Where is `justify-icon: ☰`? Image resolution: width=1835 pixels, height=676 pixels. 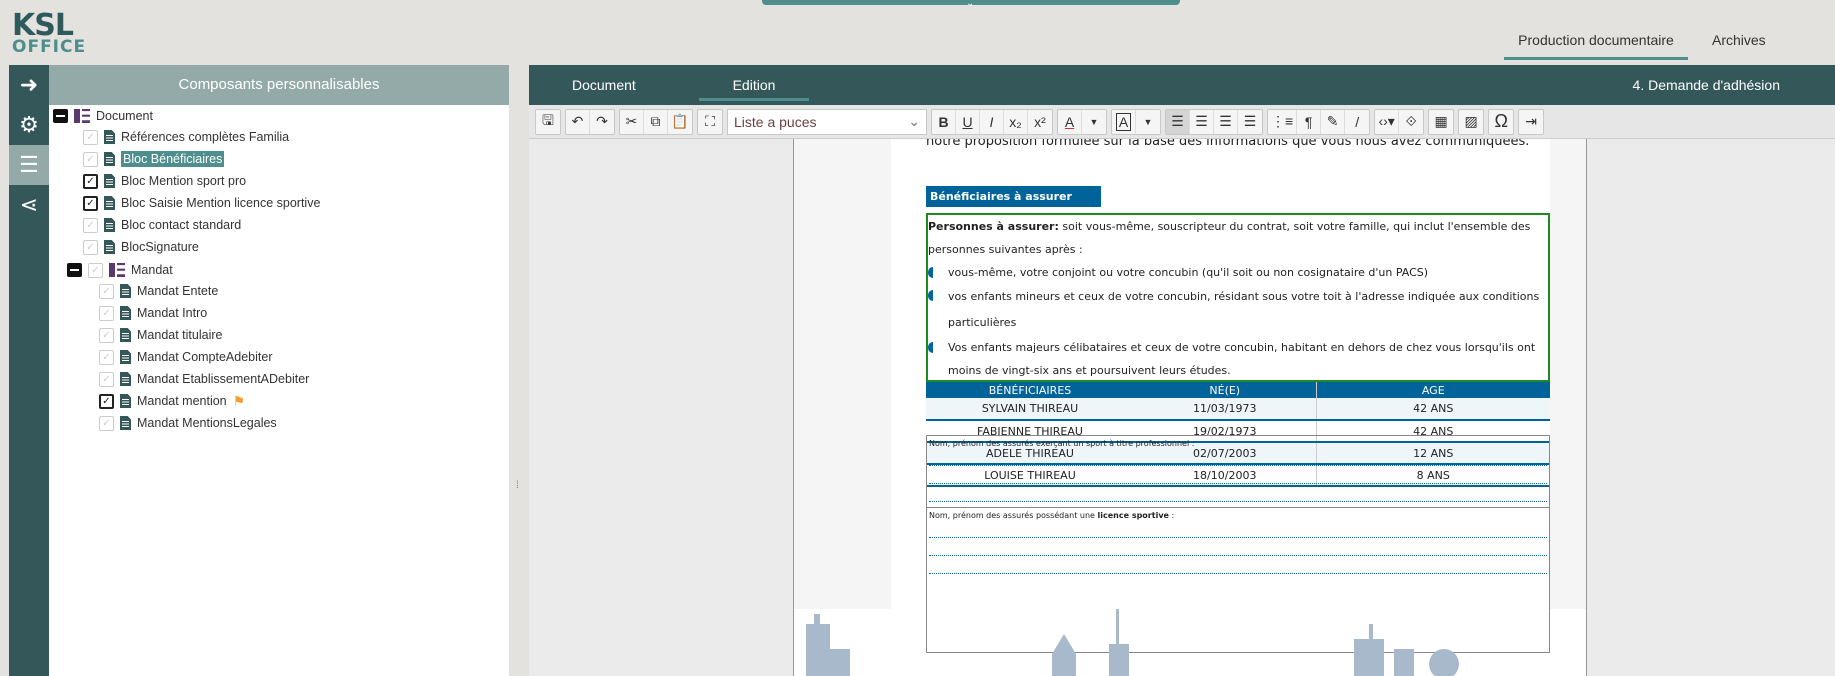
justify-icon: ☰ is located at coordinates (1250, 122).